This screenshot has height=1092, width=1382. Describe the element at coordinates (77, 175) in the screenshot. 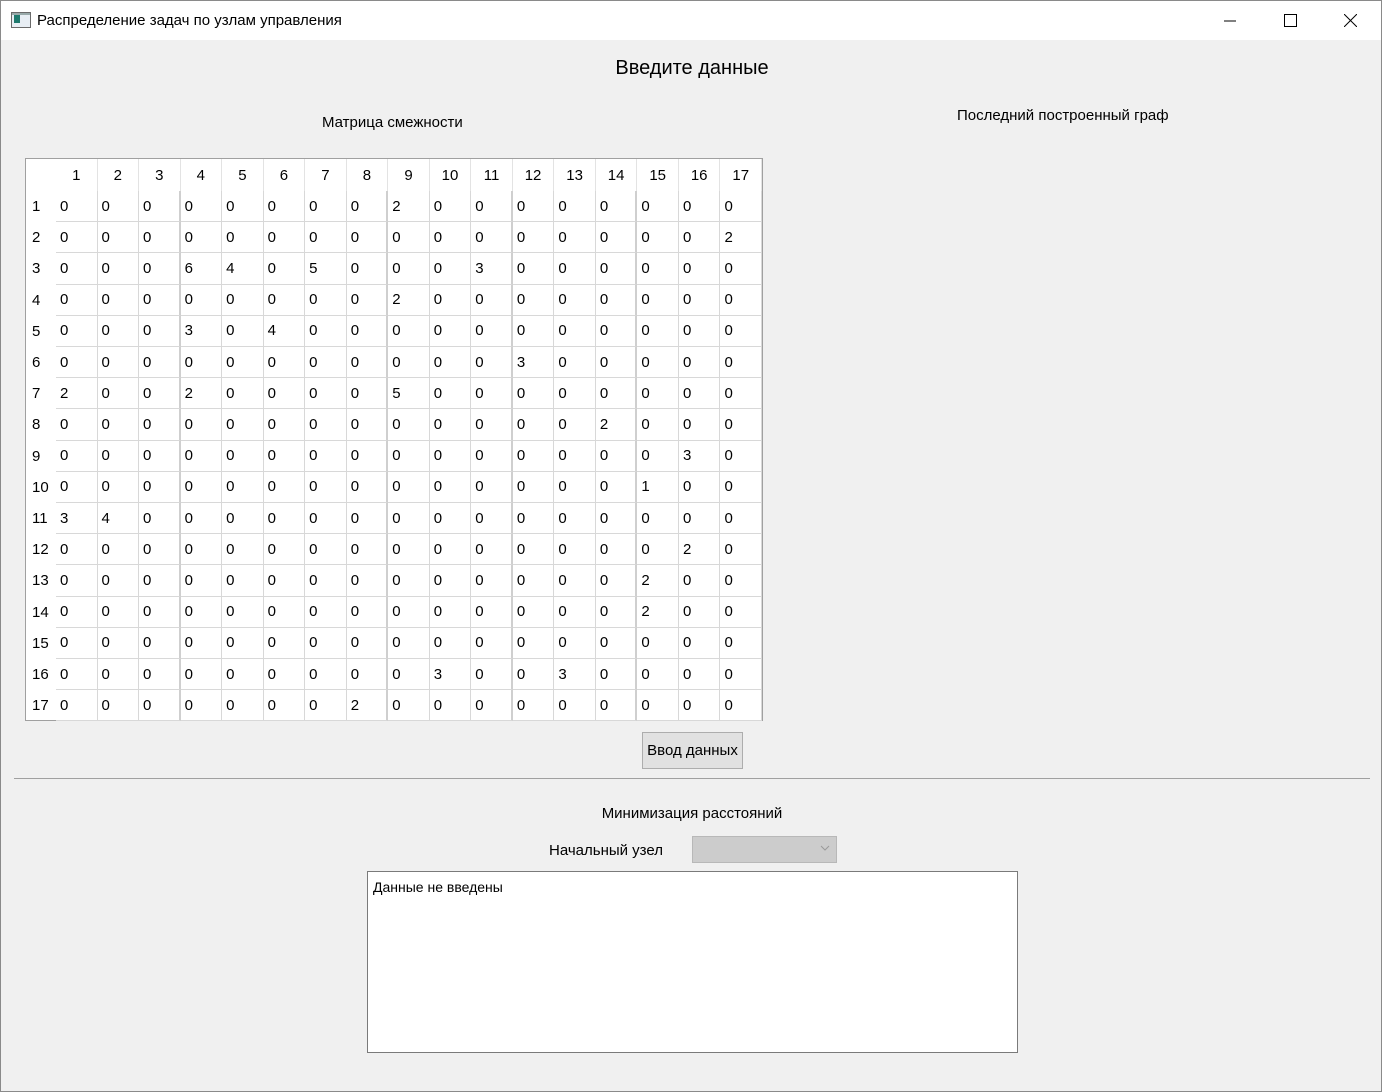

I see `column-header: 1` at that location.